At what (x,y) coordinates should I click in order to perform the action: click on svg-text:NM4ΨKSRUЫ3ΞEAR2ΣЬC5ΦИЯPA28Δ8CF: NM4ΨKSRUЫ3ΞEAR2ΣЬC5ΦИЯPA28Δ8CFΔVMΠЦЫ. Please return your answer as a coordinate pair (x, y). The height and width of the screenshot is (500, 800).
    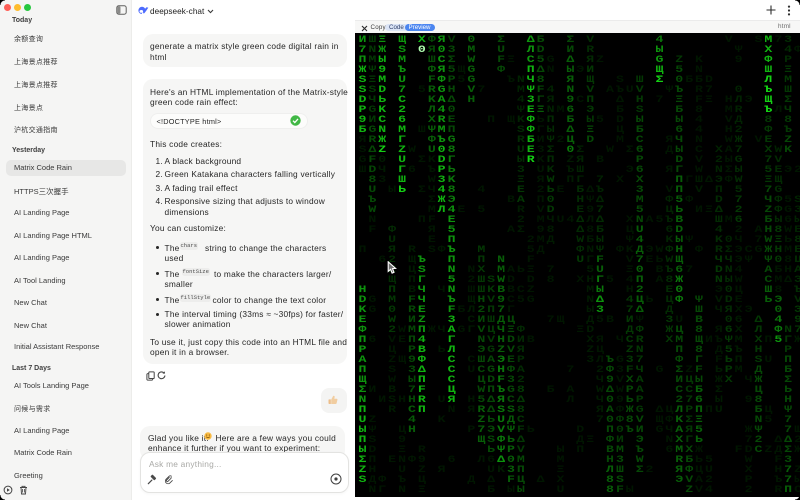
    Looking at the image, I should click on (521, 284).